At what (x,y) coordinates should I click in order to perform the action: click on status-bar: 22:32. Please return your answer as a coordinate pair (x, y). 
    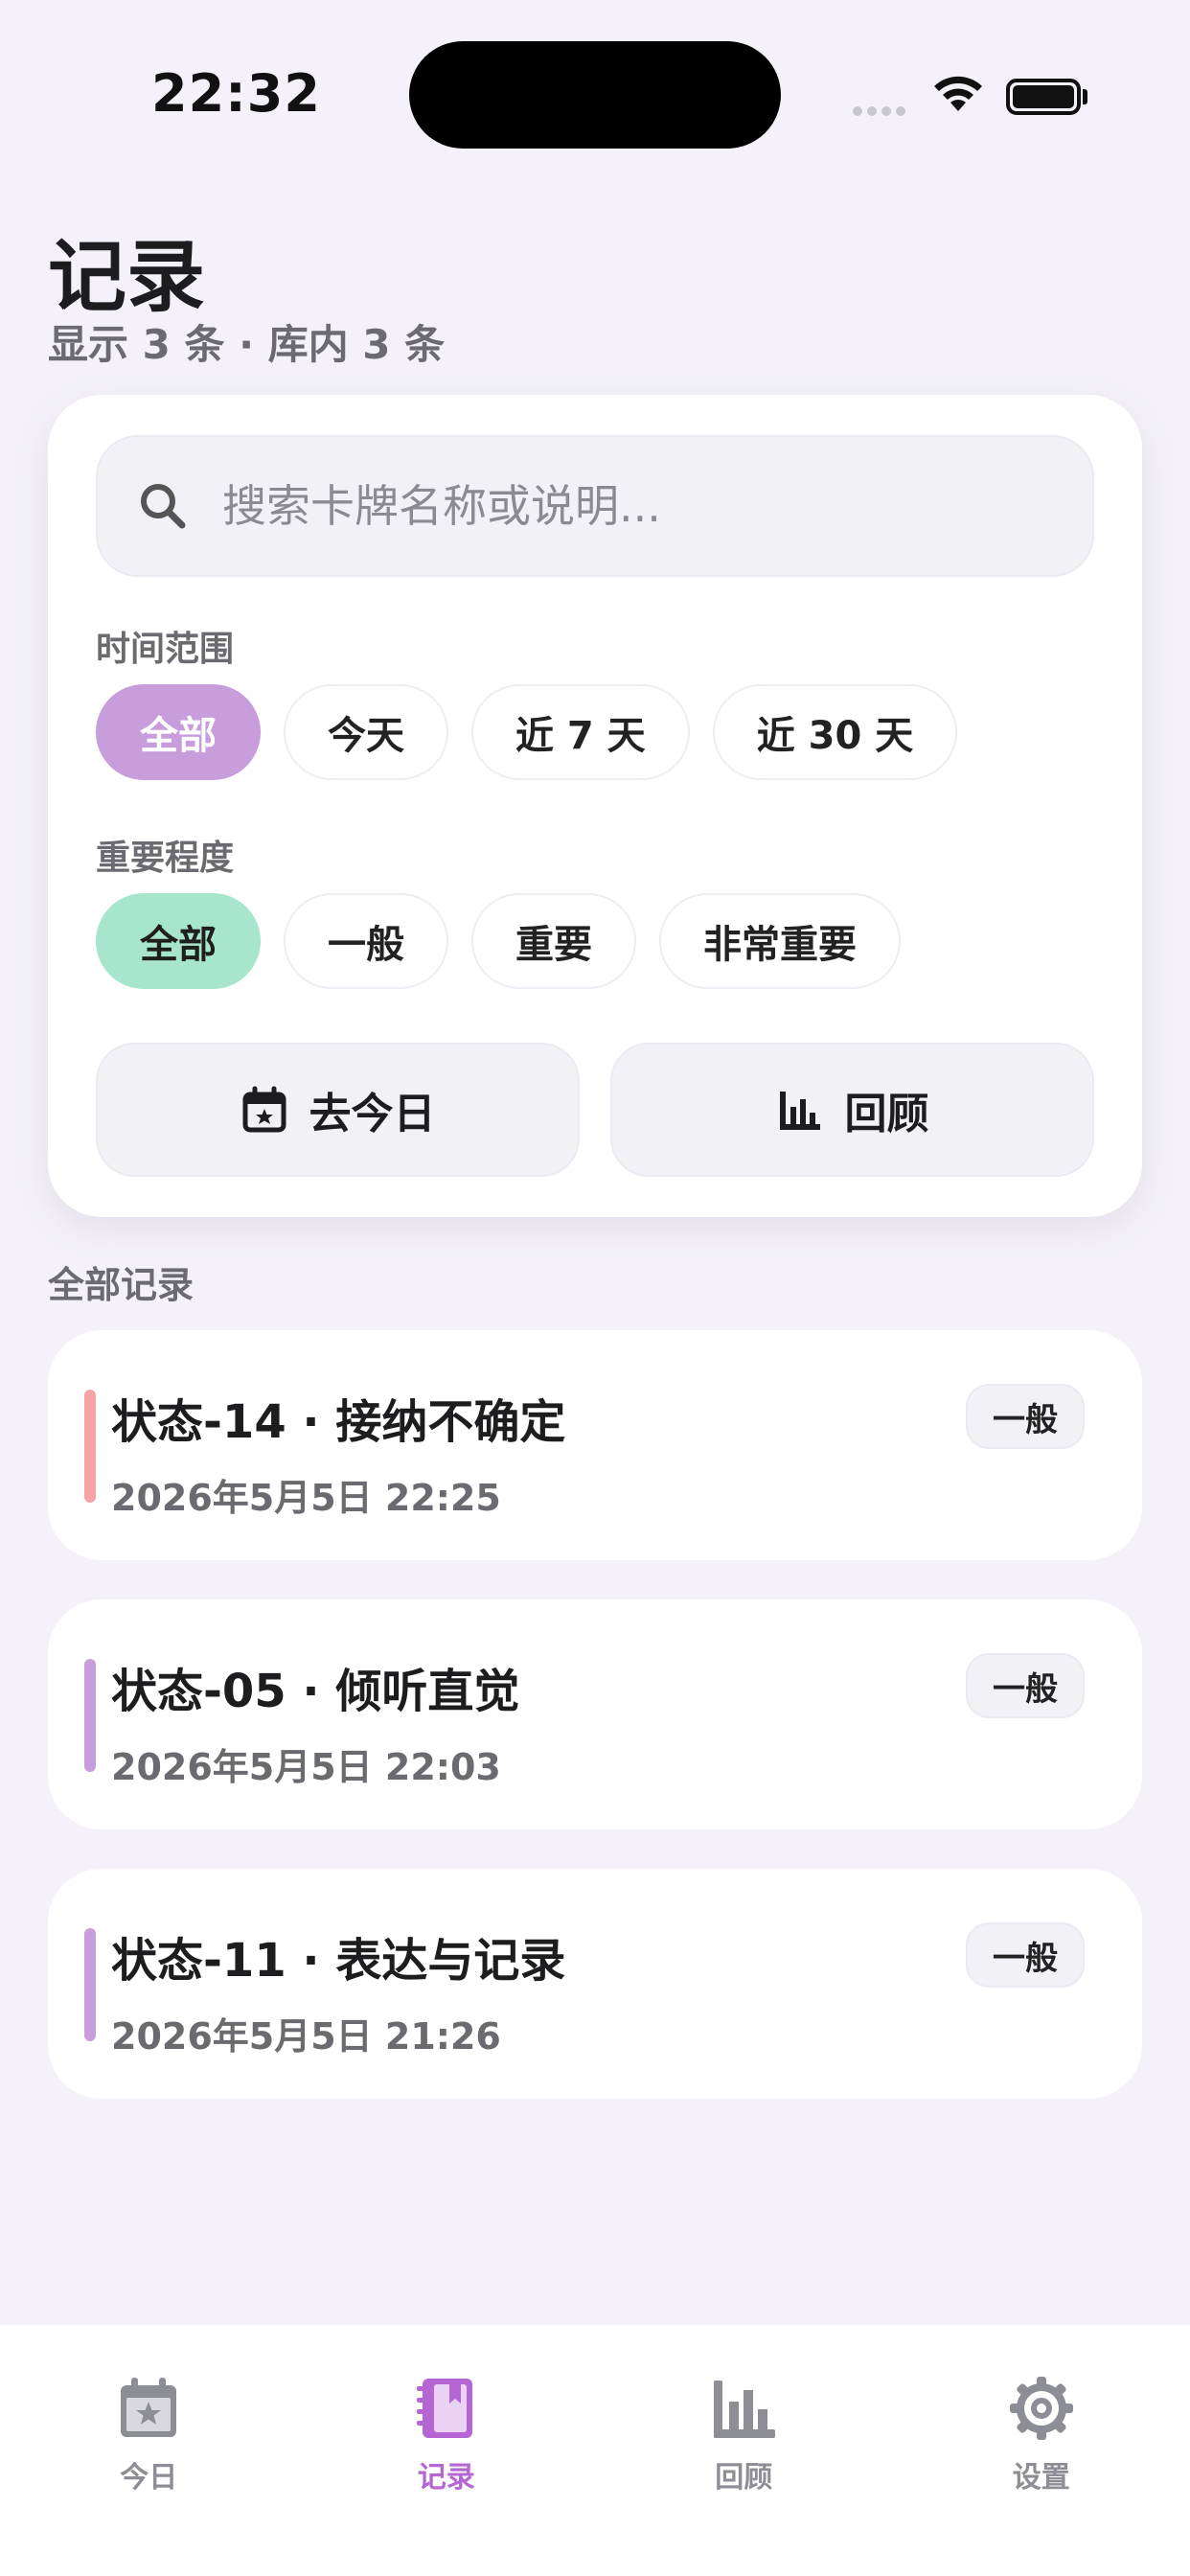
    Looking at the image, I should click on (595, 96).